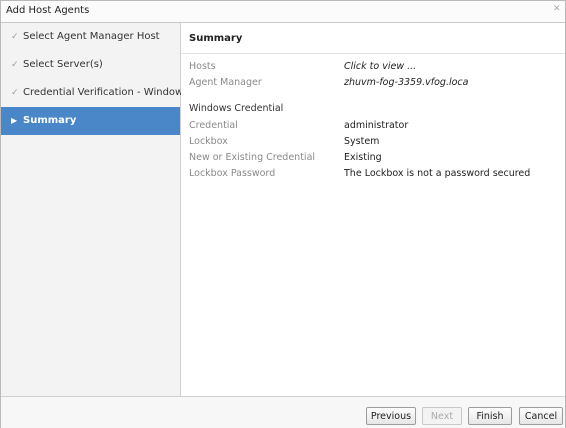  I want to click on summary-row-agent-manager: Agent Manager zhuvm-fog-3359.vfog.loca, so click(374, 83).